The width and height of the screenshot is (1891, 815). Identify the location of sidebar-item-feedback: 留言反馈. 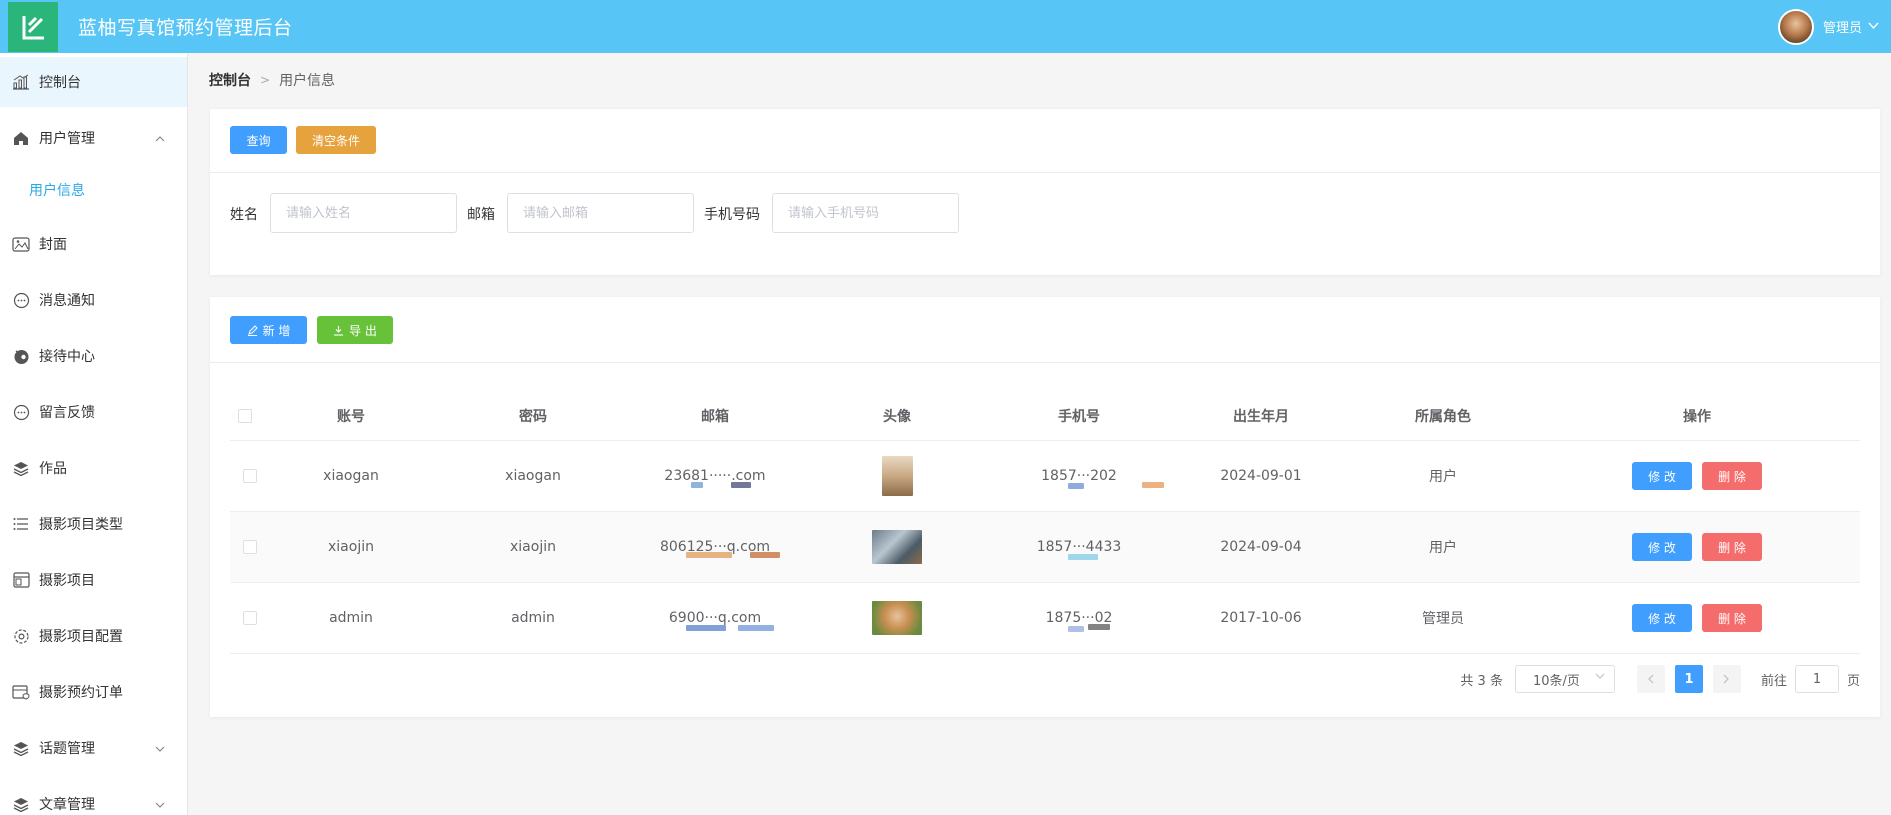
(93, 412).